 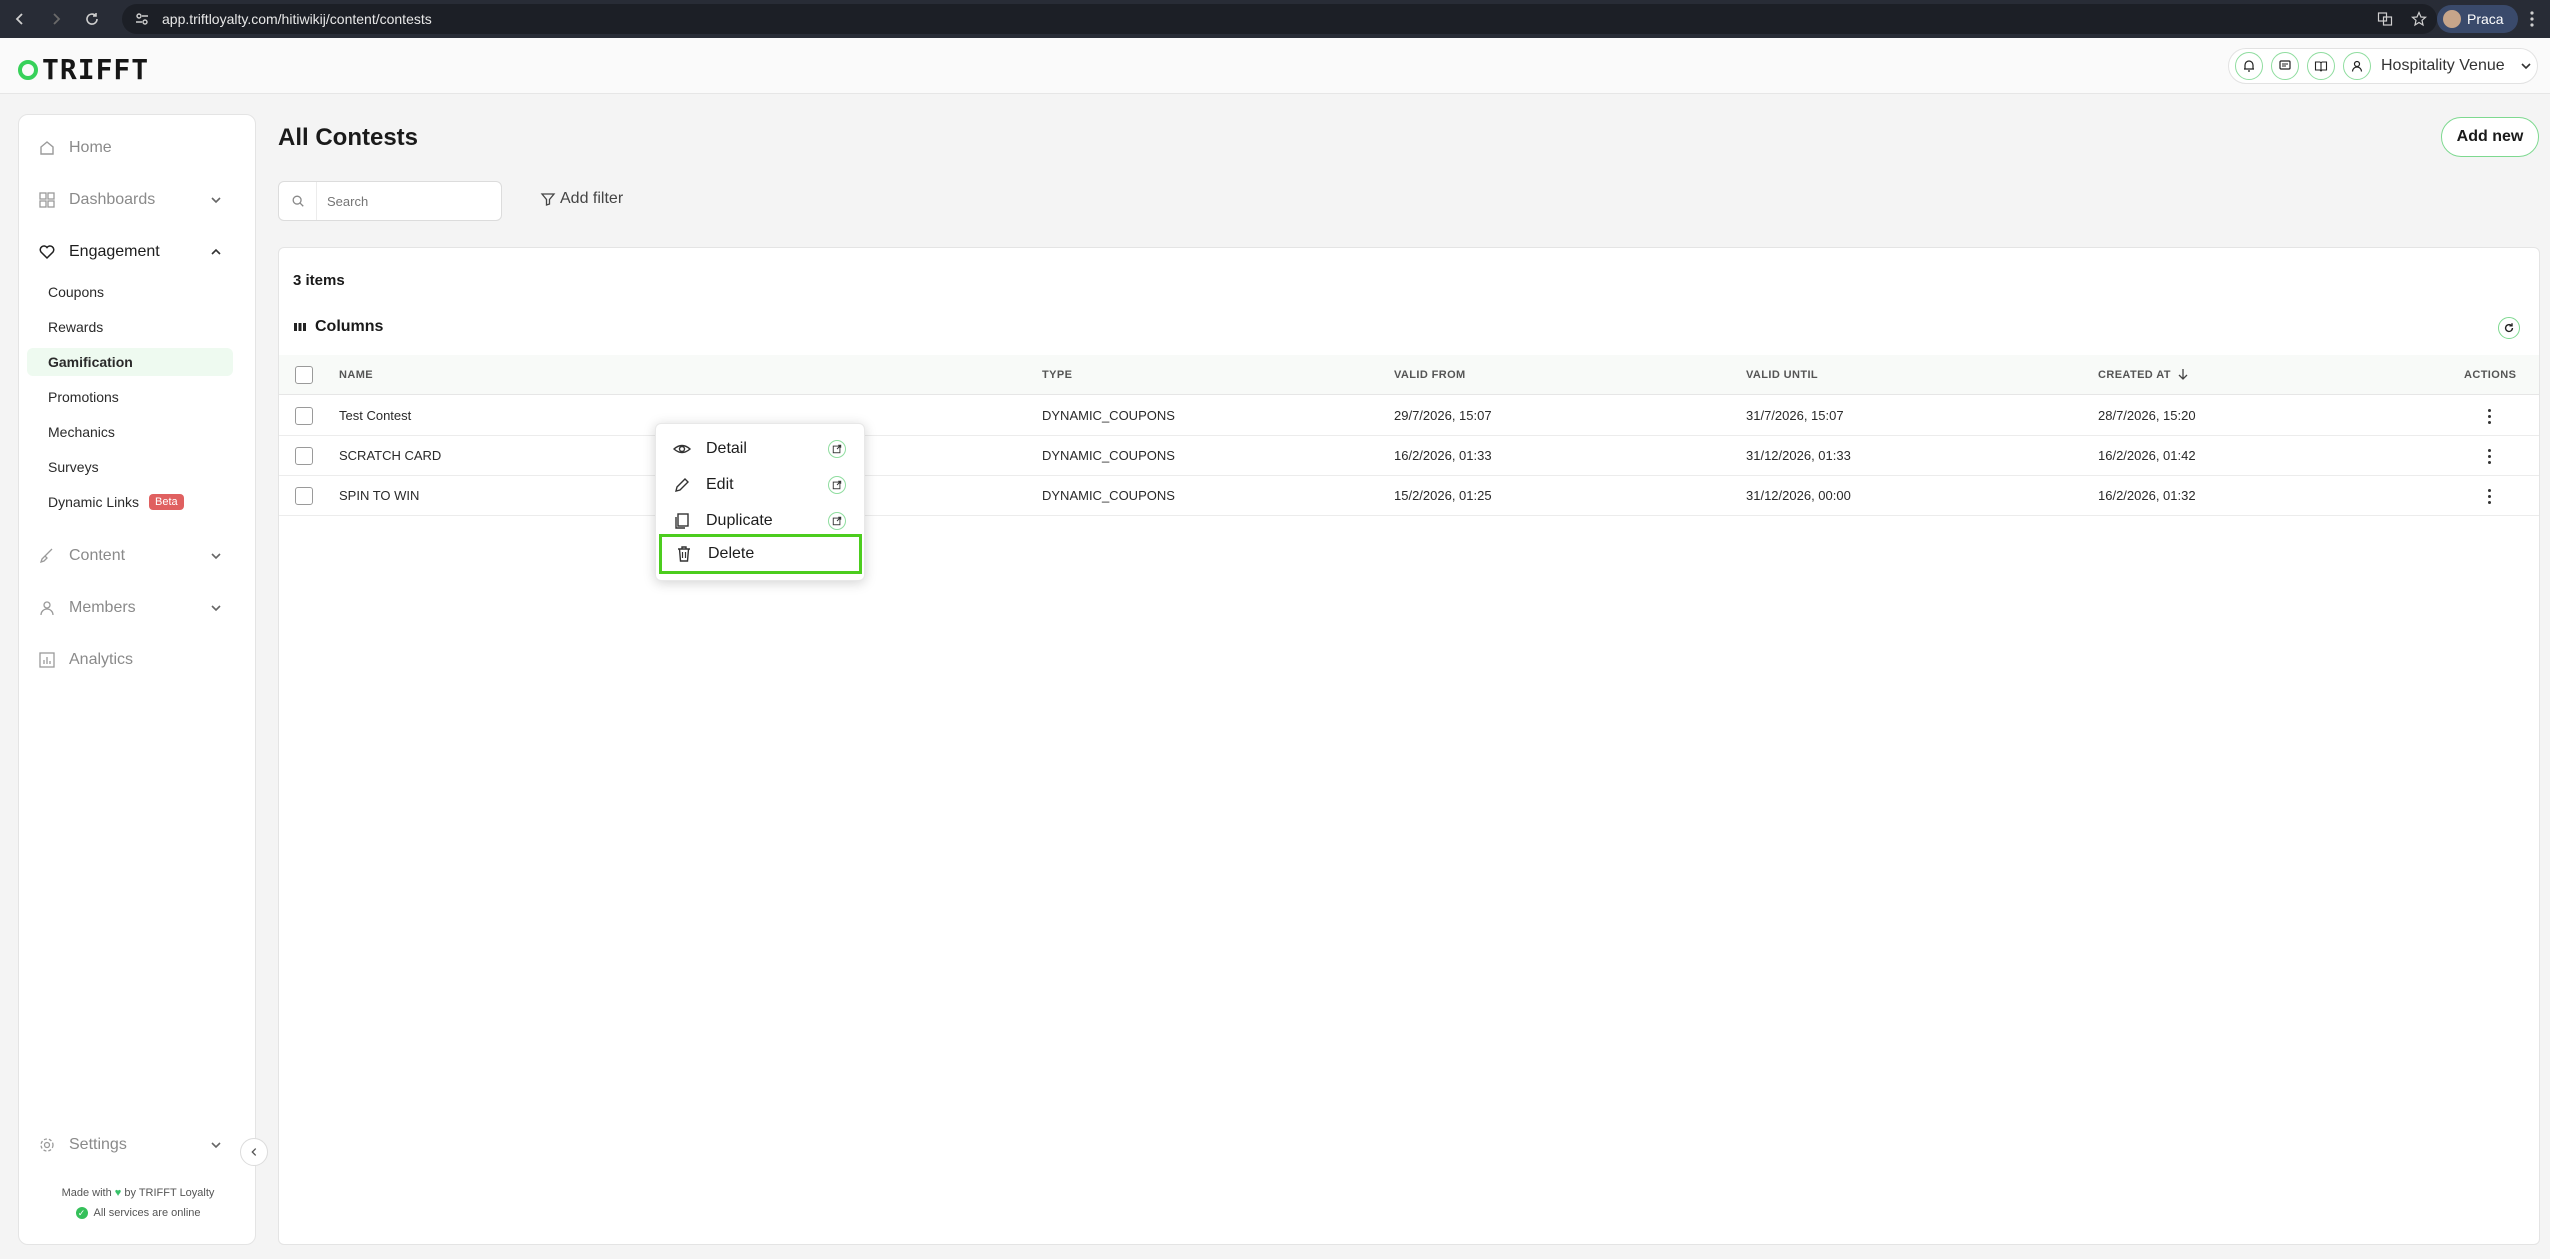 I want to click on column-header-created-at: CREATED AT, so click(x=2134, y=375).